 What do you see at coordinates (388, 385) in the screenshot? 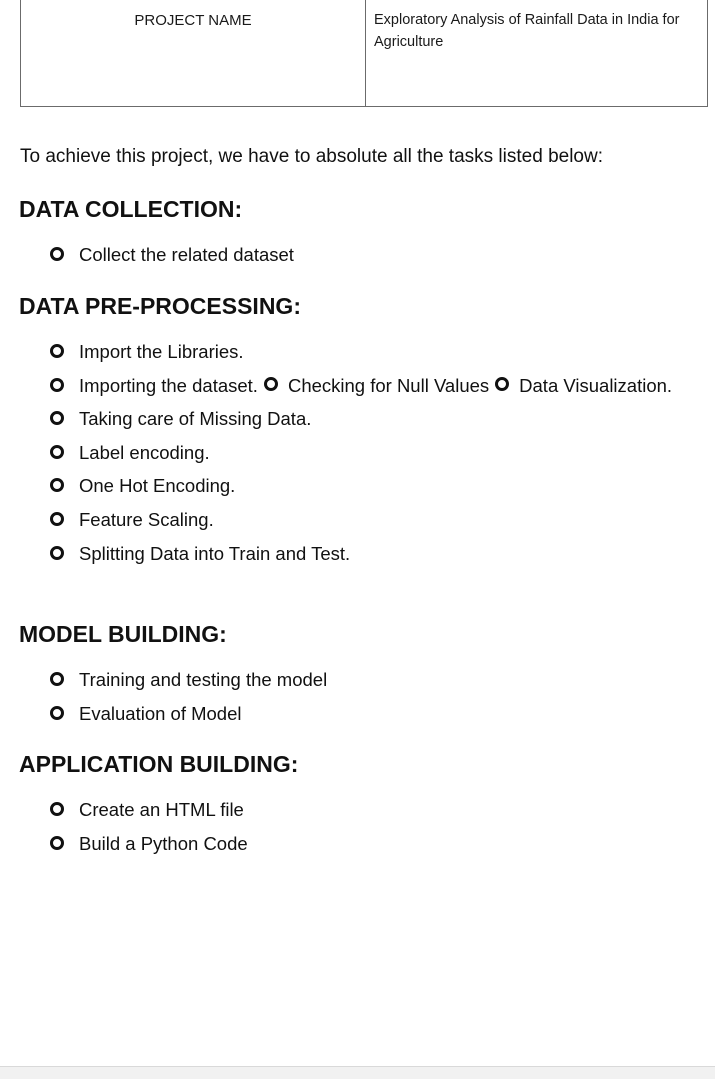
I see `list-item-text: Checking for Null Values` at bounding box center [388, 385].